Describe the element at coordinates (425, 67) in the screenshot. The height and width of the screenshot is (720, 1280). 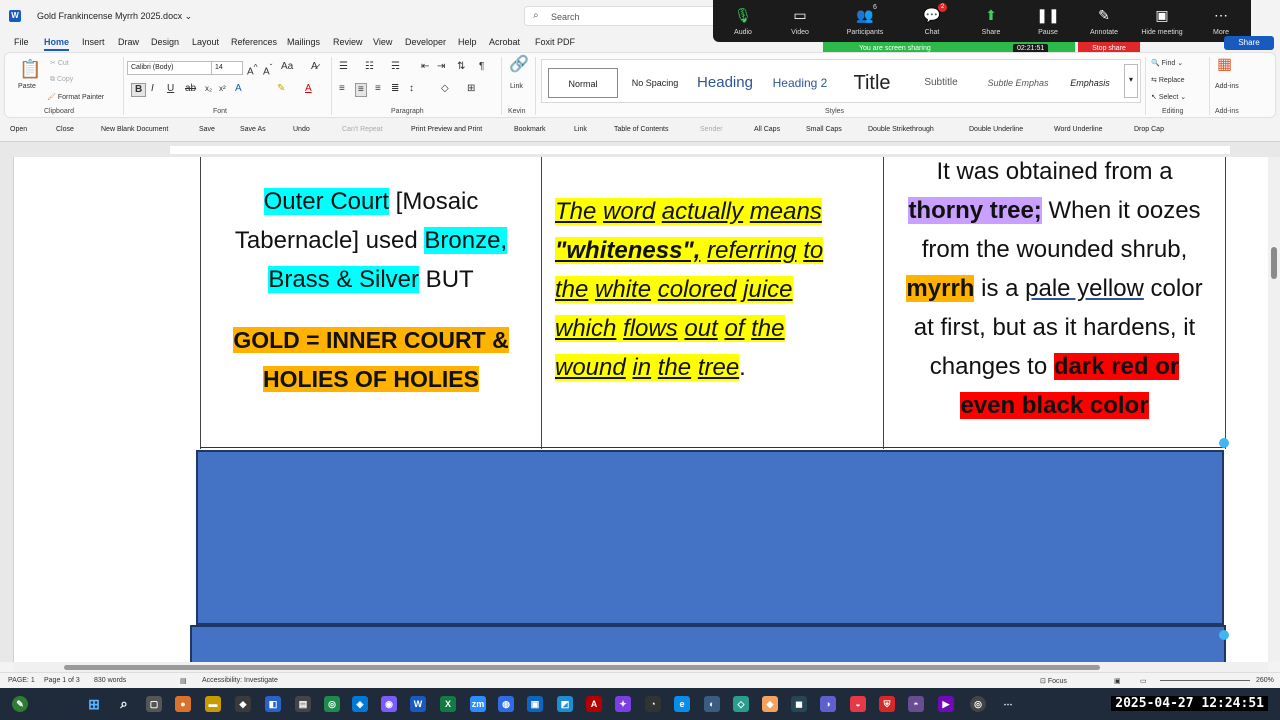
I see `decrease-indent-icon: ⇤` at that location.